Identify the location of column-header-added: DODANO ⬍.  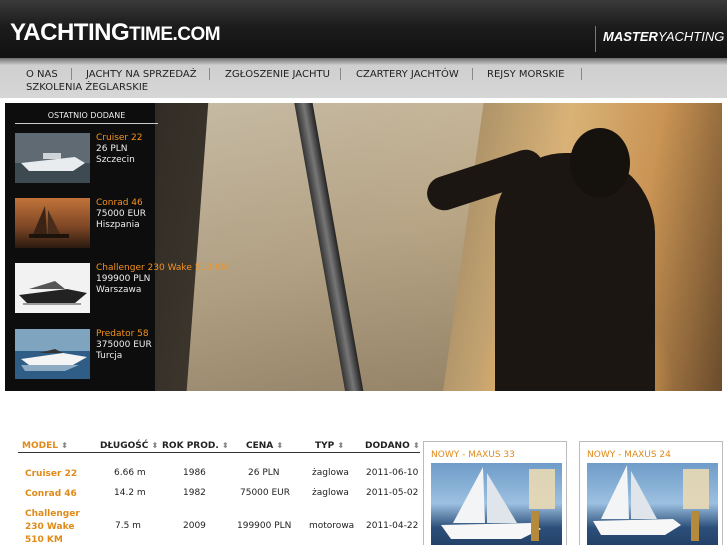
(392, 448).